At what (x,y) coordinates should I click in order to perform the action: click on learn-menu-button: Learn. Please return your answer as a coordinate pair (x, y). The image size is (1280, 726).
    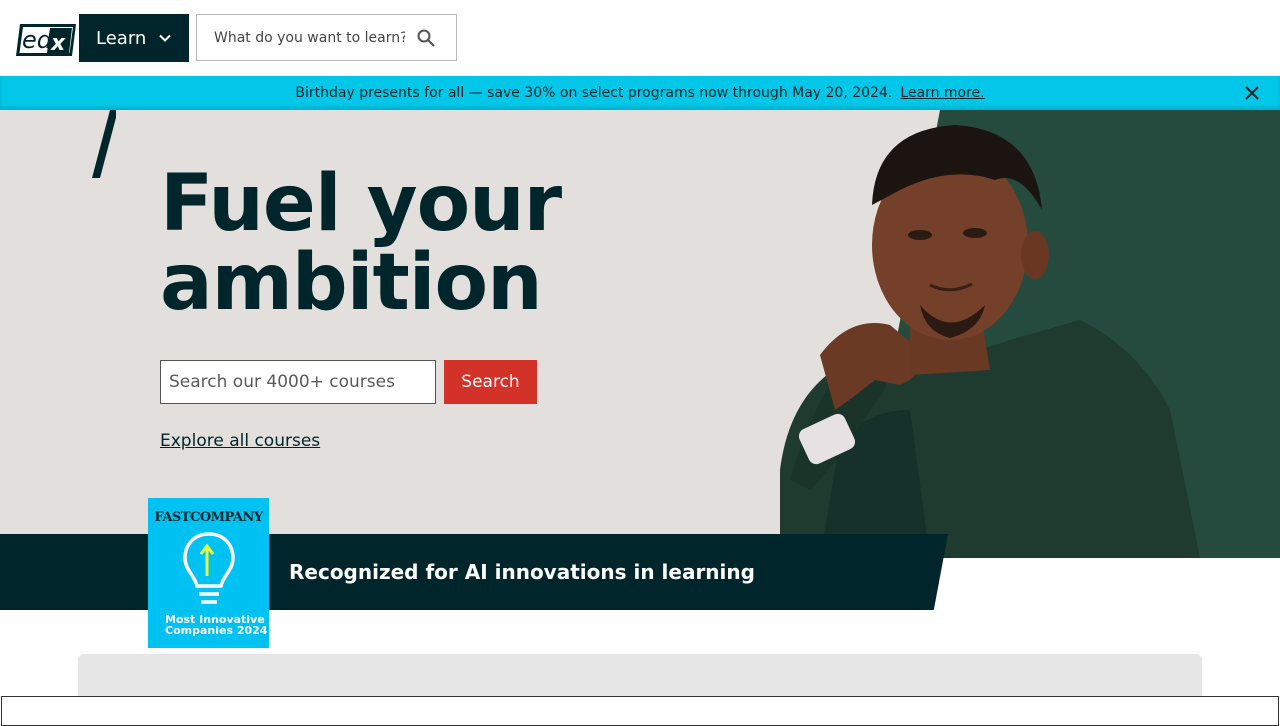
    Looking at the image, I should click on (134, 38).